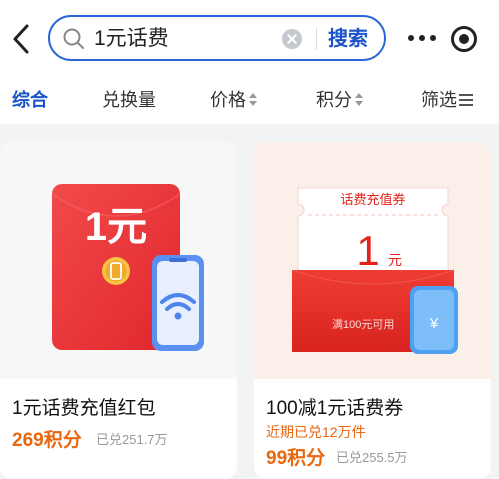  Describe the element at coordinates (395, 260) in the screenshot. I see `coupon-unit-text: 元` at that location.